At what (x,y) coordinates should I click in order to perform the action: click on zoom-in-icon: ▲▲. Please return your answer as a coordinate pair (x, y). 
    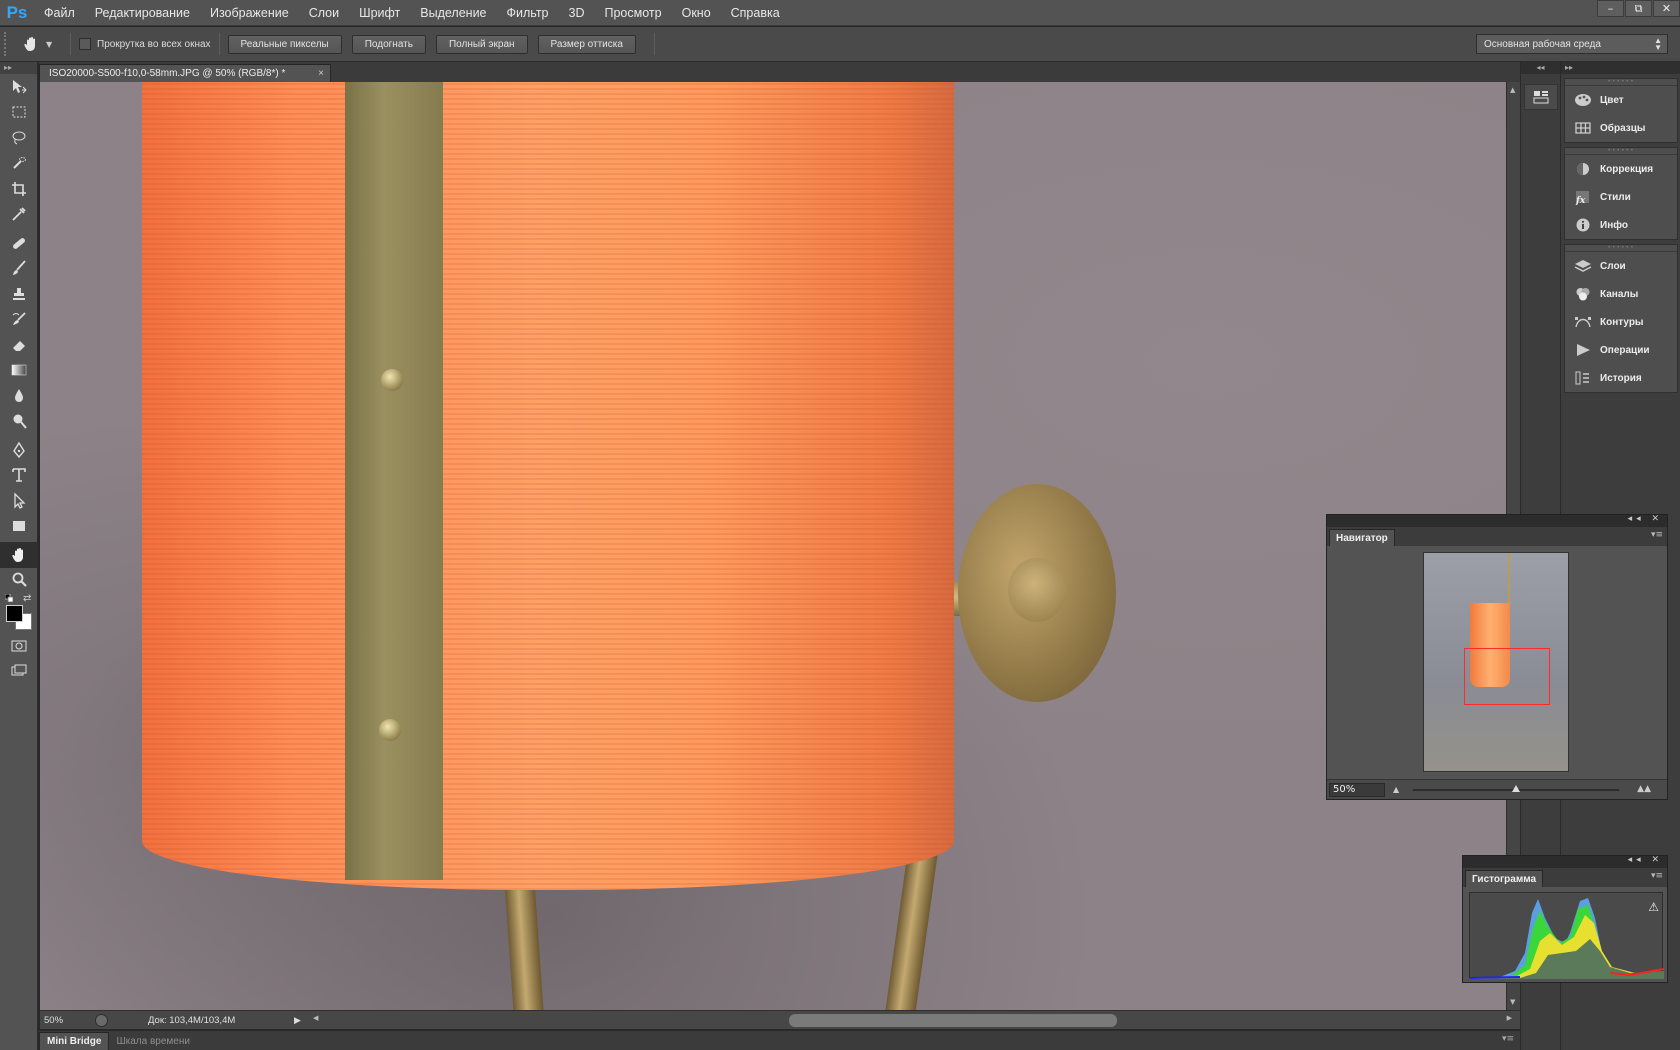
    Looking at the image, I should click on (1644, 789).